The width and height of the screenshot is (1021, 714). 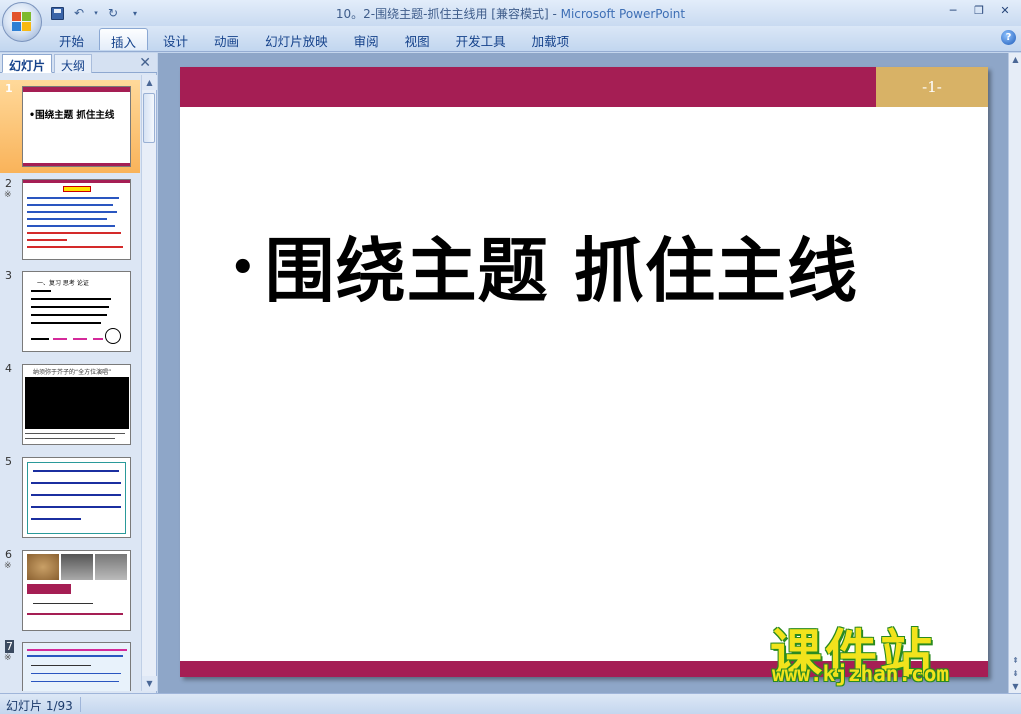 What do you see at coordinates (76, 311) in the screenshot?
I see `thumbnail-slide-3: 一、复习 思考 论证` at bounding box center [76, 311].